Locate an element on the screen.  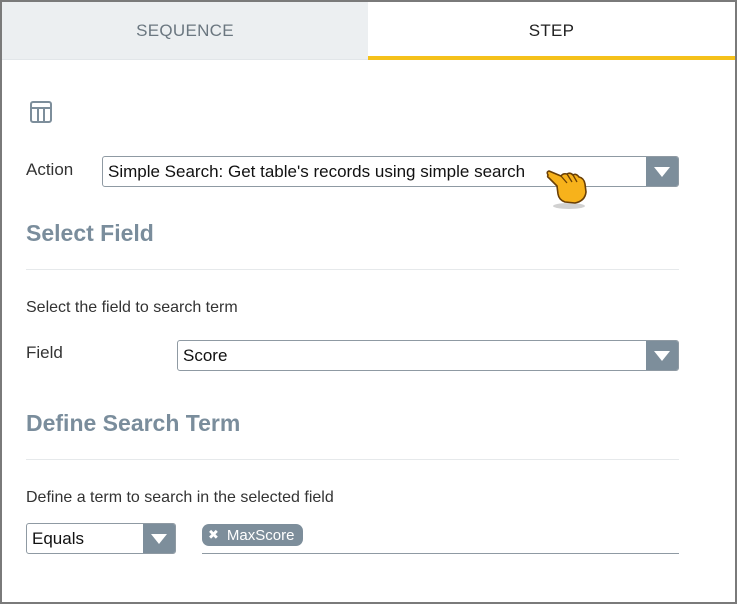
term-chip: ✖ MaxScore is located at coordinates (253, 535).